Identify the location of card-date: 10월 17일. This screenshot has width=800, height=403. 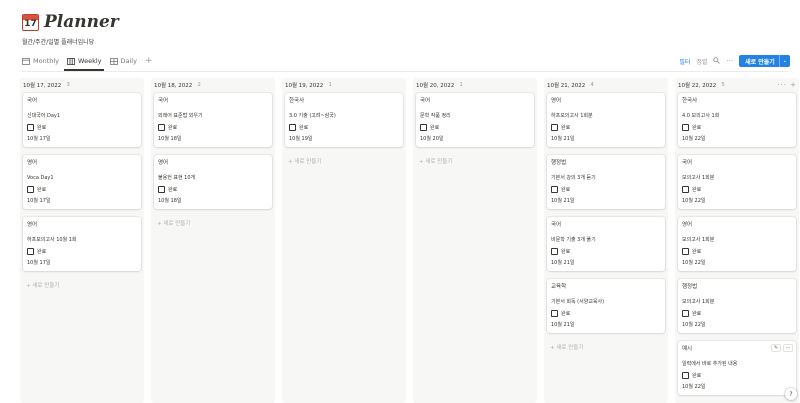
(39, 139).